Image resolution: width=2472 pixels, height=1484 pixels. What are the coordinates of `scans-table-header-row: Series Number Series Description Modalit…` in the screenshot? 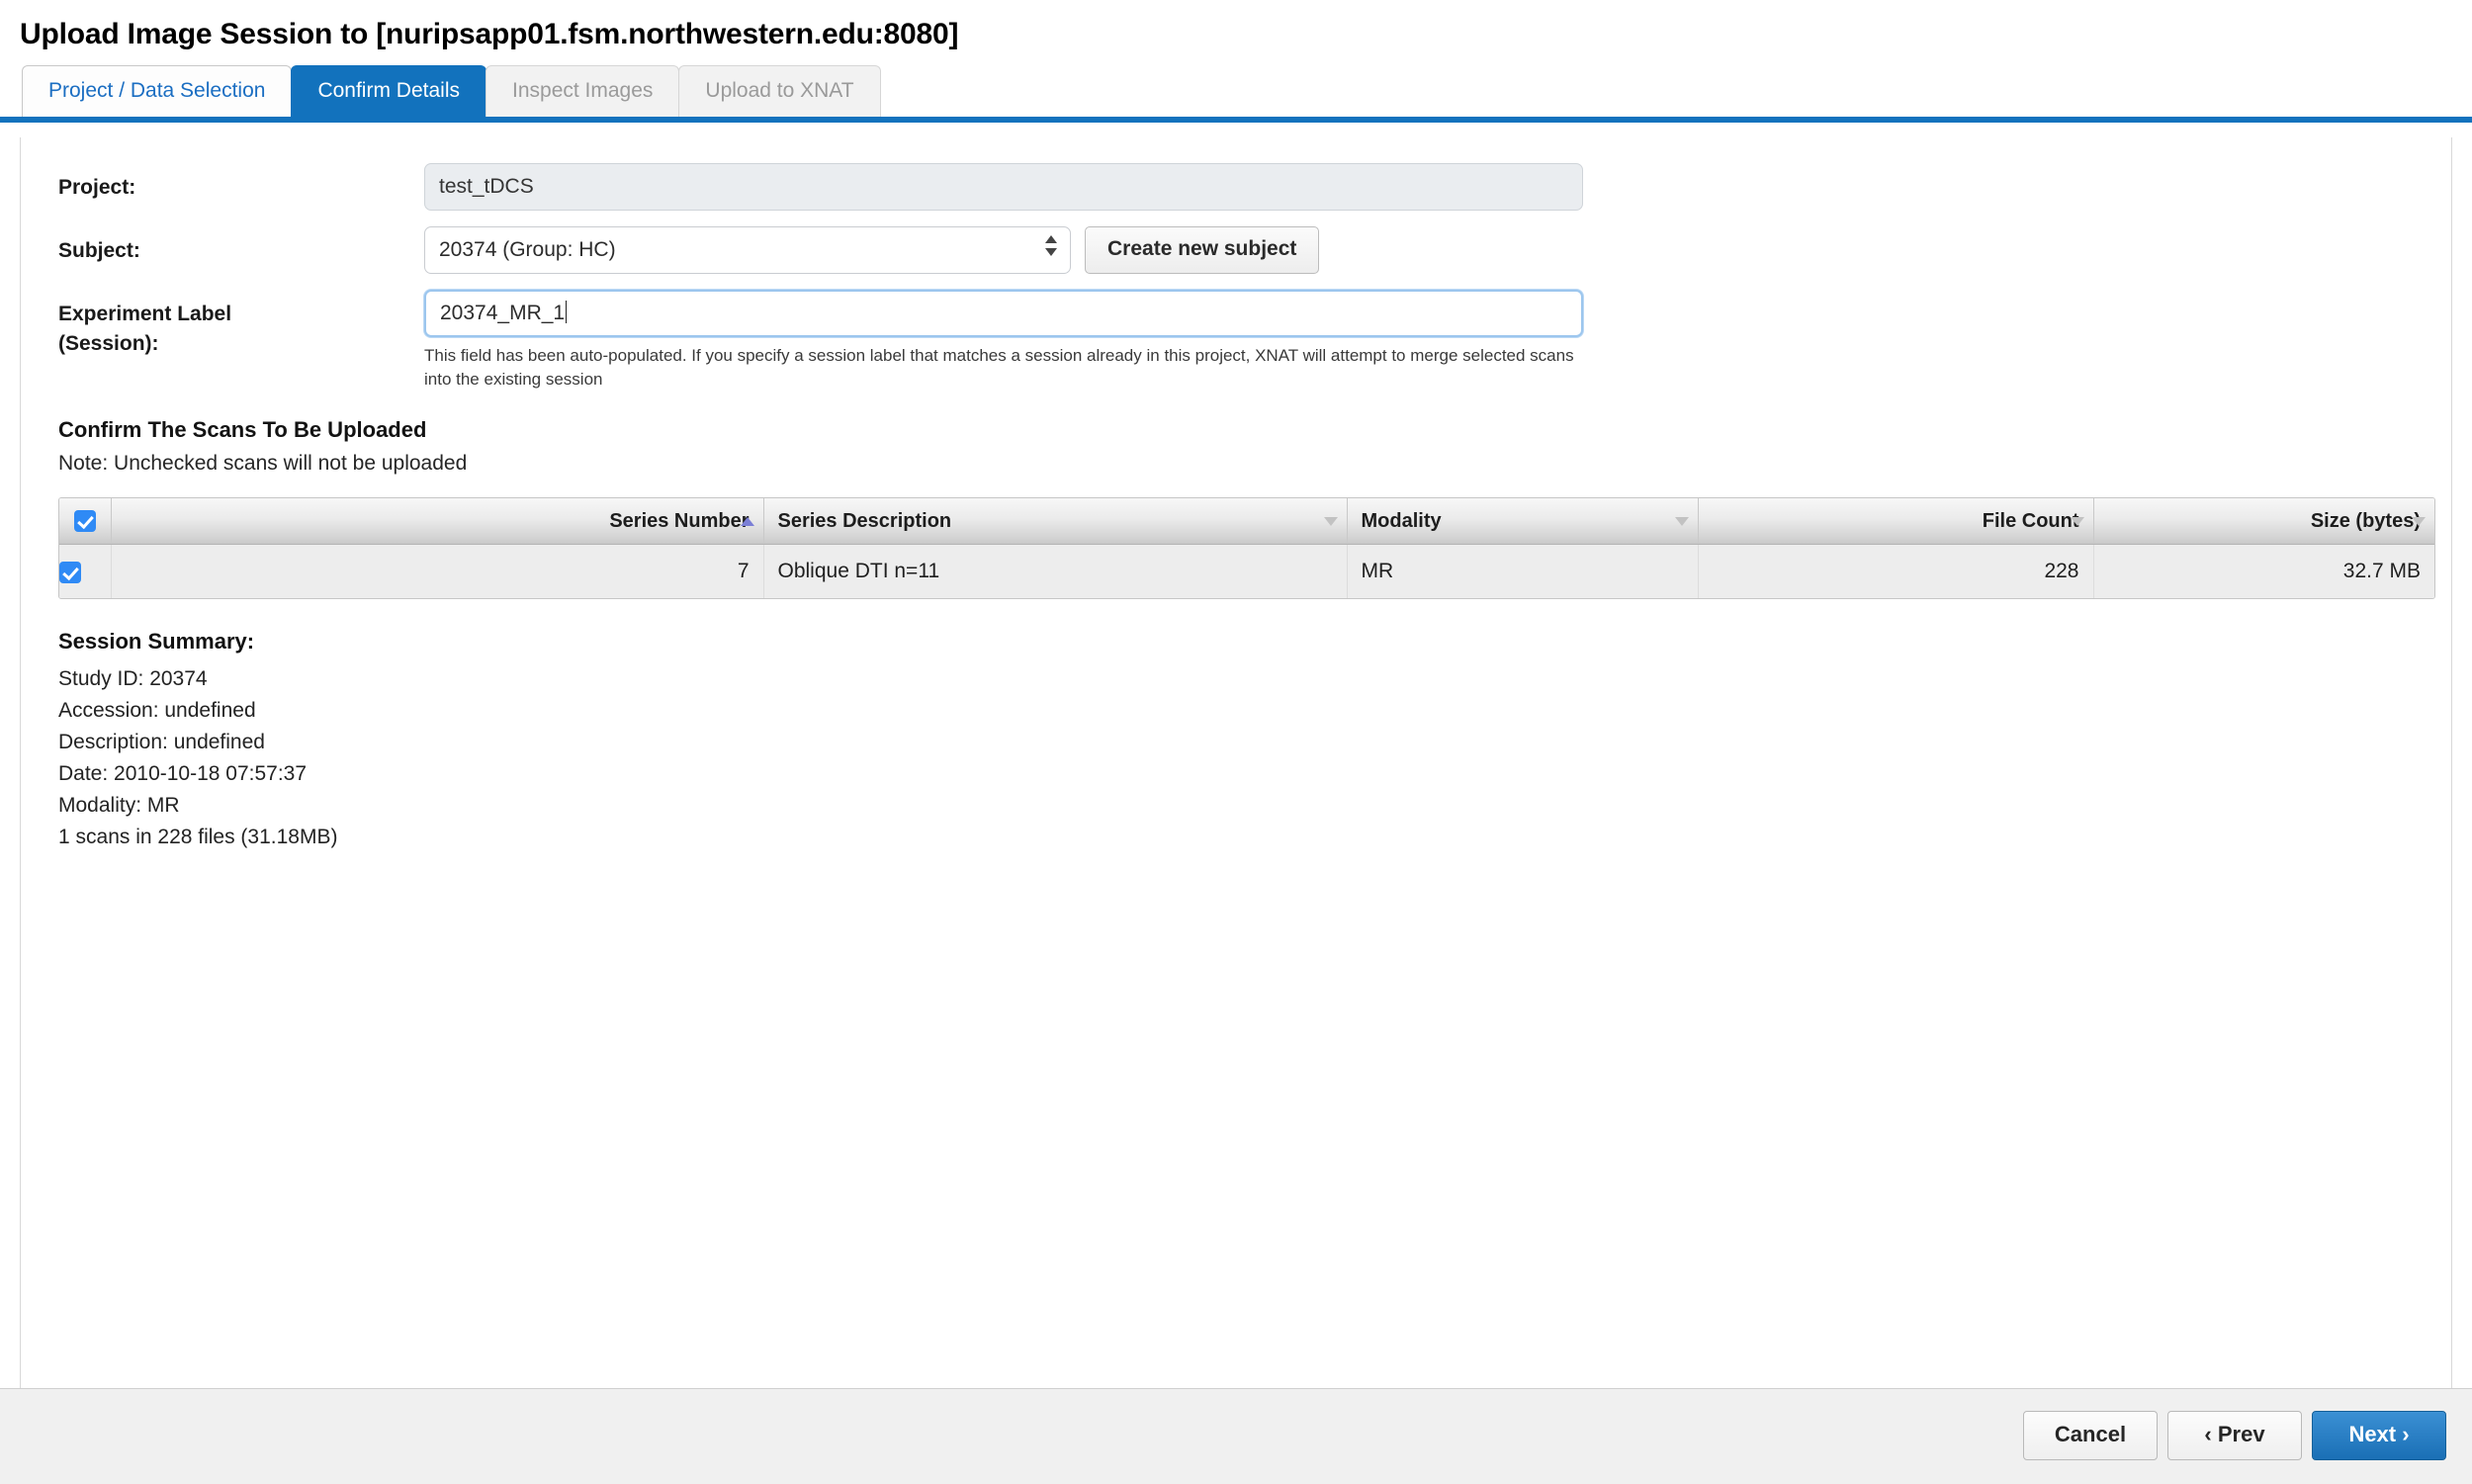 It's located at (1246, 522).